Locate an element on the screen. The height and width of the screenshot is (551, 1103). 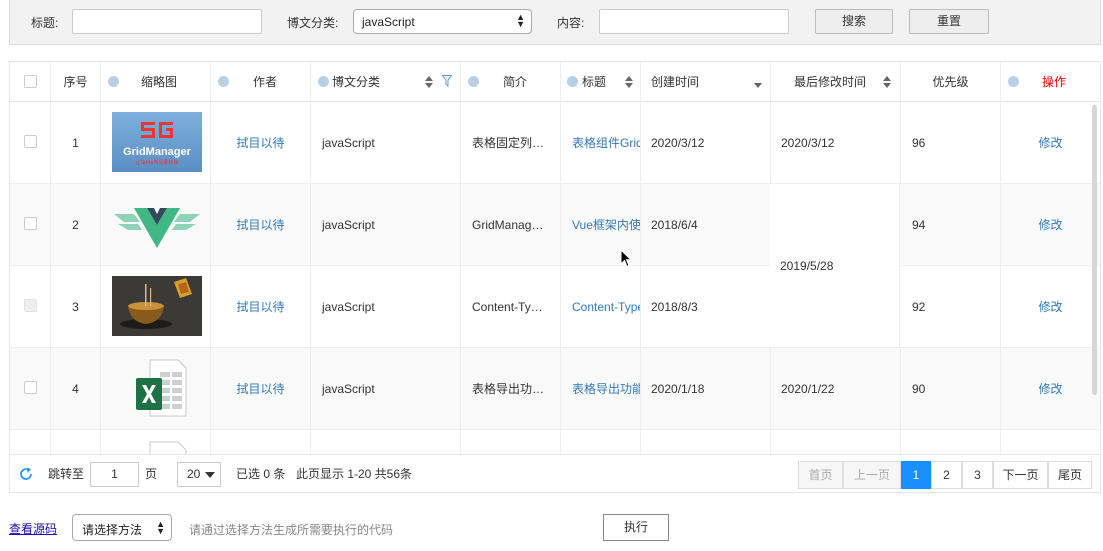
select-all-checkbox is located at coordinates (30, 81).